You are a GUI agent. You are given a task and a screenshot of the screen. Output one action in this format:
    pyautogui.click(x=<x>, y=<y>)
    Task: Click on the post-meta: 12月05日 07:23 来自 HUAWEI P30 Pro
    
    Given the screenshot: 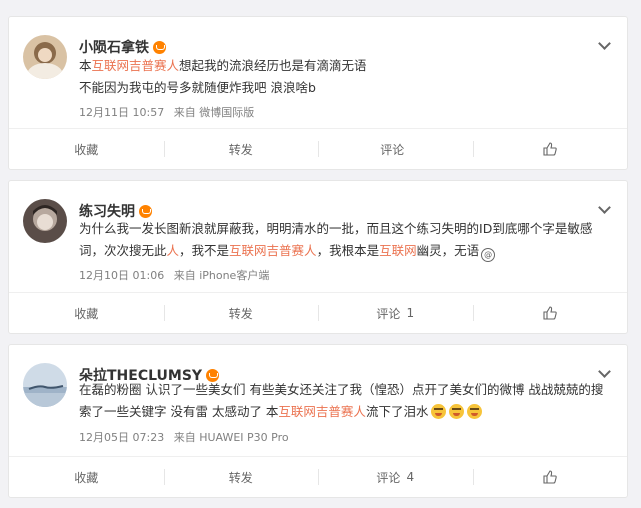 What is the action you would take?
    pyautogui.click(x=187, y=437)
    